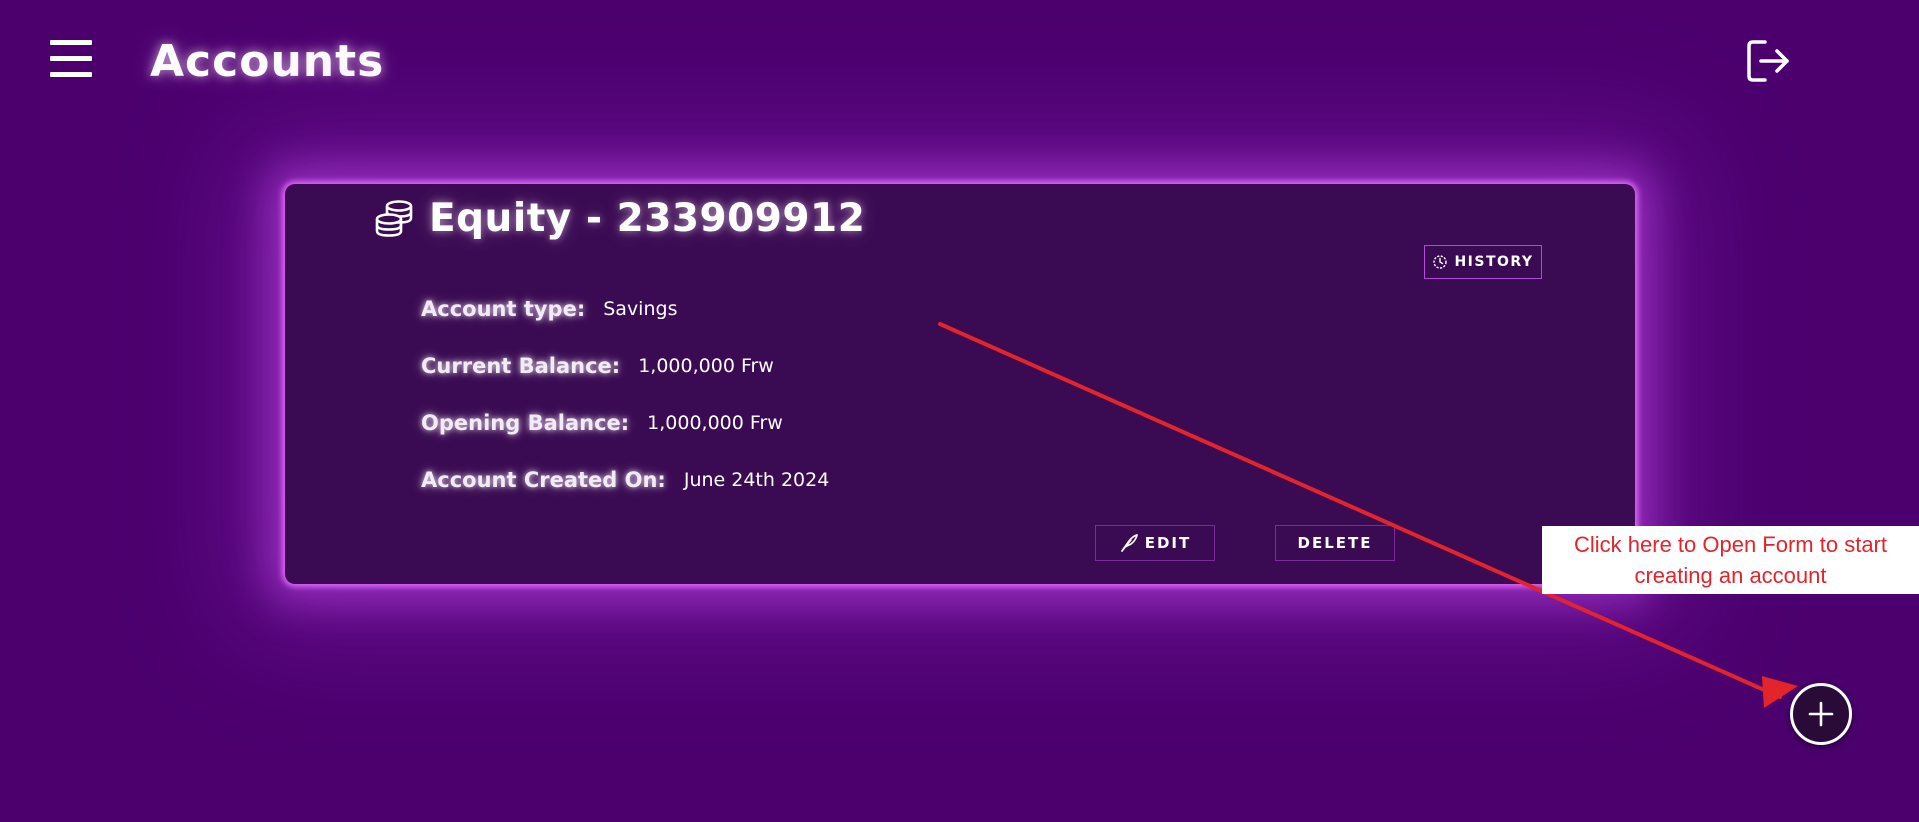 This screenshot has width=1919, height=822. I want to click on detail-row-opening-balance: Opening Balance: 1,000,000 Frw, so click(625, 423).